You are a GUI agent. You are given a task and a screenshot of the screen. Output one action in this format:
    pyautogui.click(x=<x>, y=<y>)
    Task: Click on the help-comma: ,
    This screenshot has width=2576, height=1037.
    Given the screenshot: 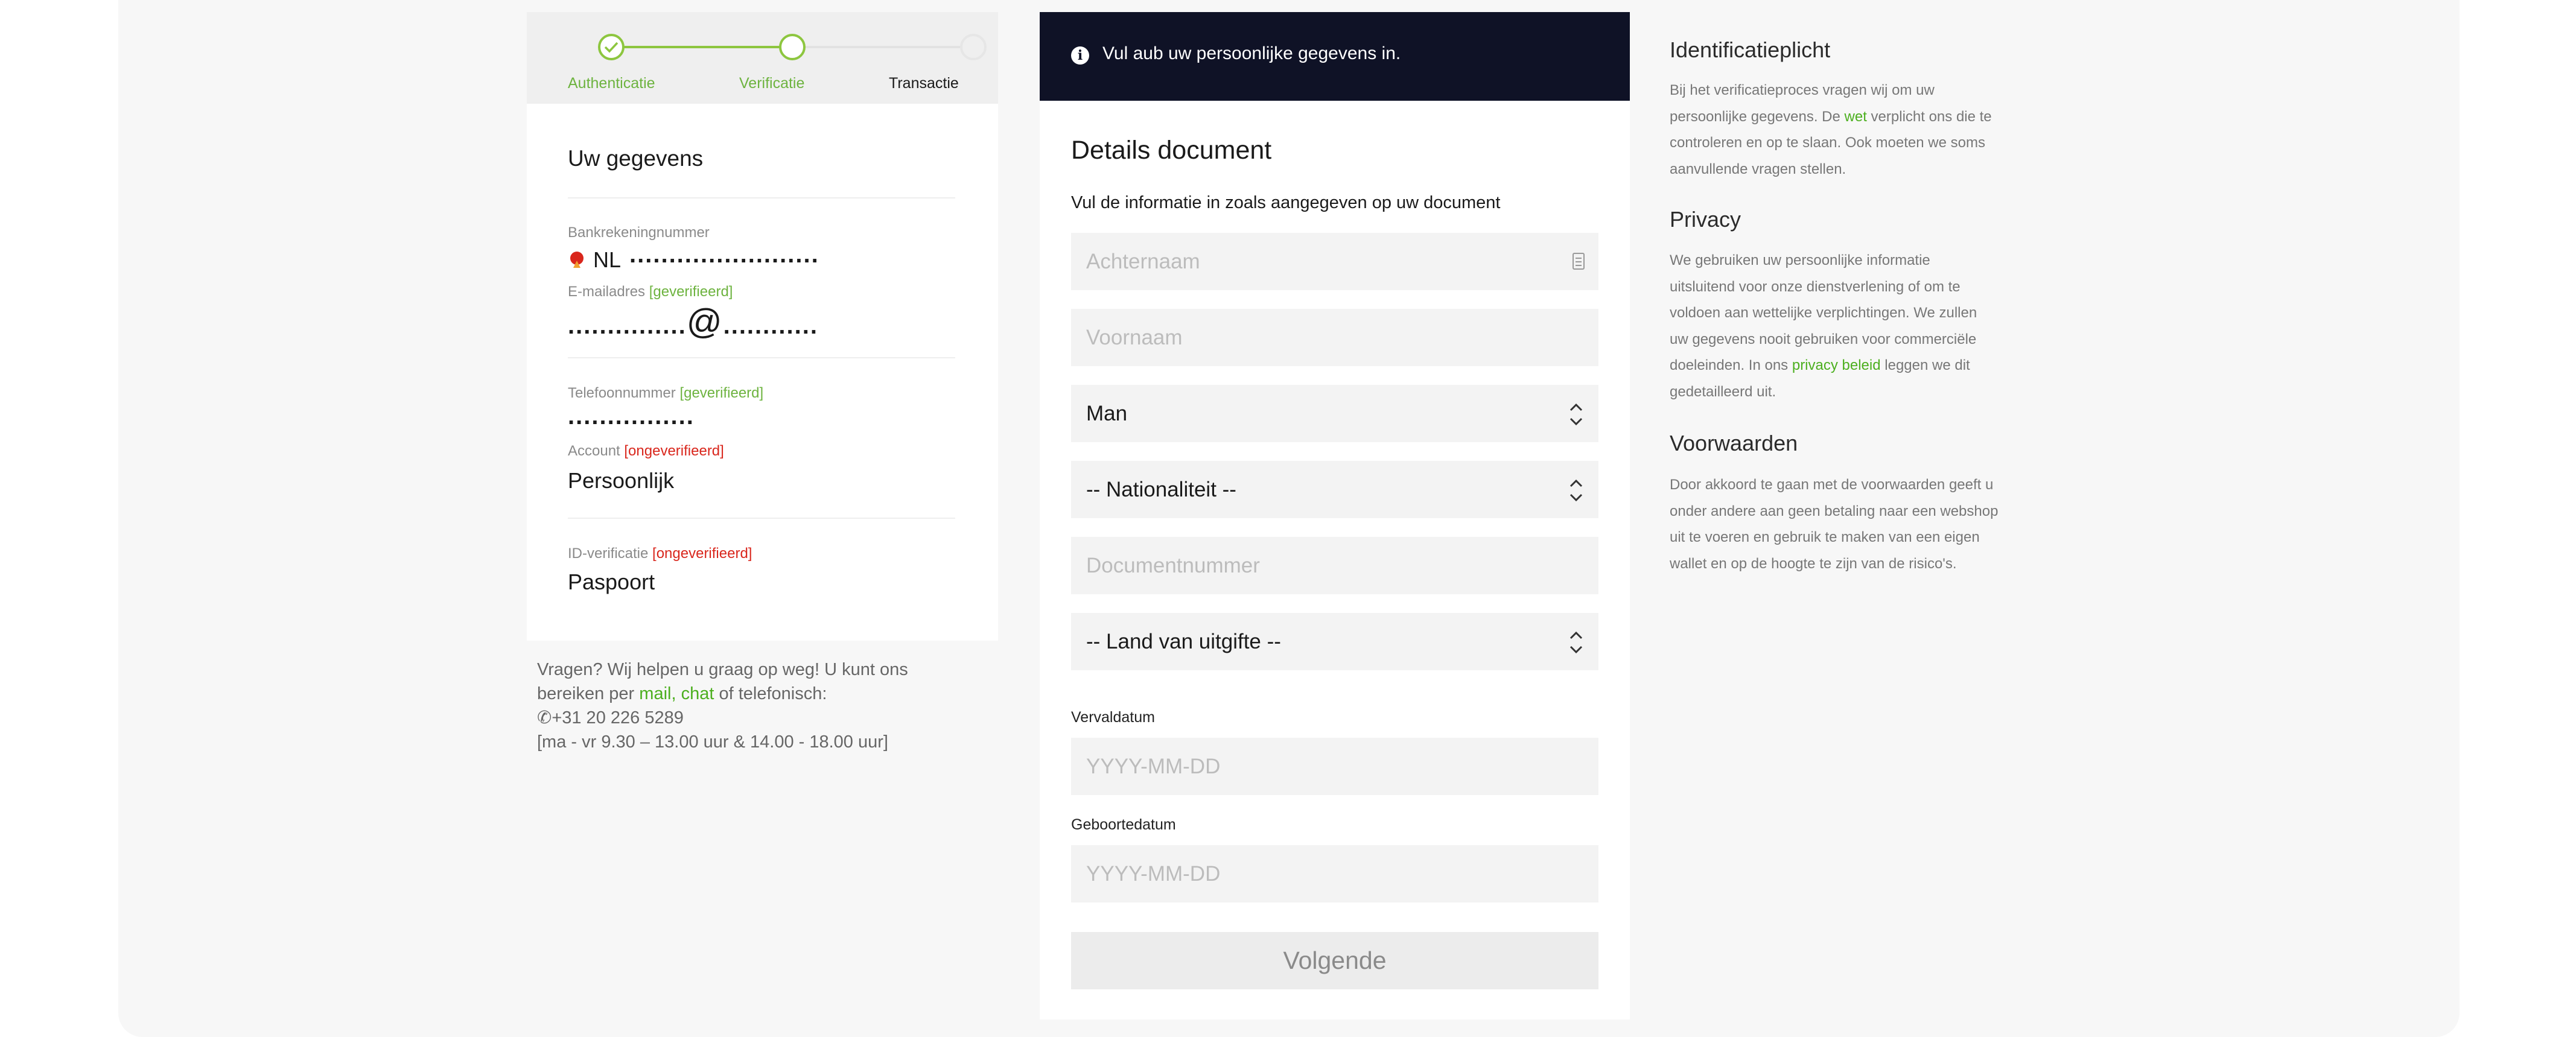 What is the action you would take?
    pyautogui.click(x=674, y=693)
    